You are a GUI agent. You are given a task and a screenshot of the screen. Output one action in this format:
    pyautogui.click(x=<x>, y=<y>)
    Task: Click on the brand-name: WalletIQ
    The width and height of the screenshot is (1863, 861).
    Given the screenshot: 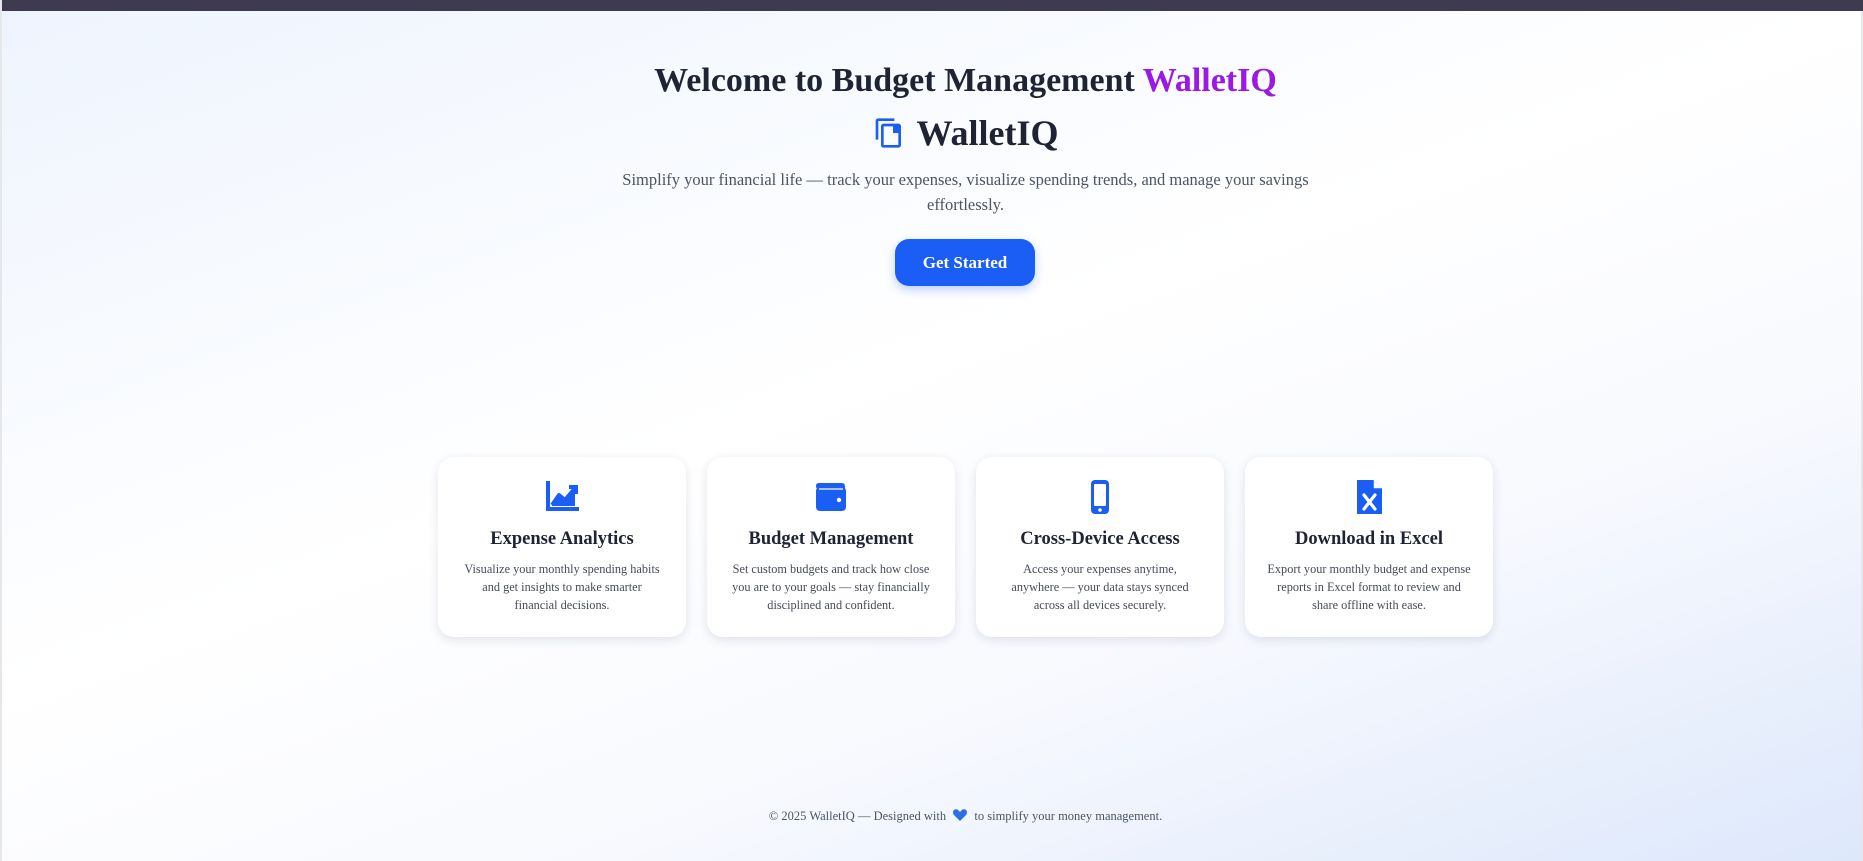 What is the action you would take?
    pyautogui.click(x=987, y=133)
    